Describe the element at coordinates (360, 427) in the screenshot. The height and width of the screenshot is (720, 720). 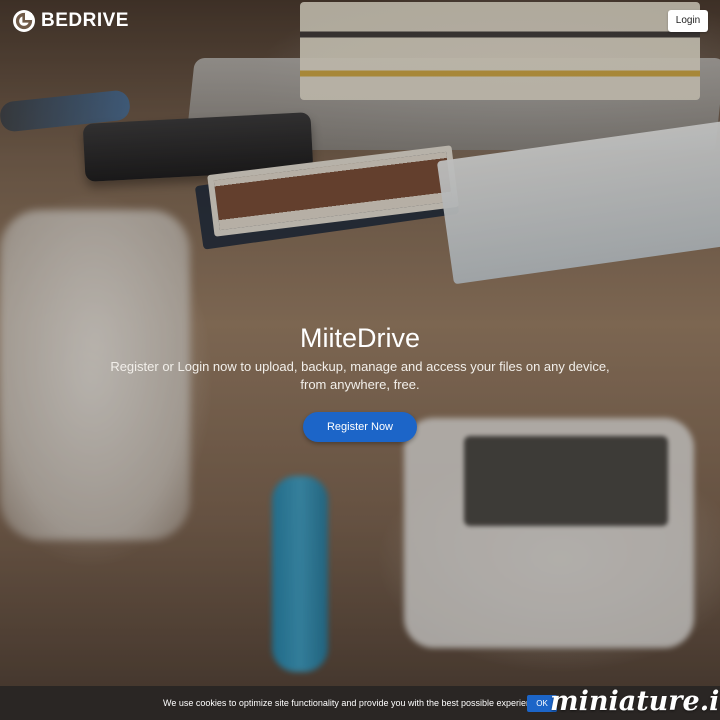
I see `register-now-button: Register Now` at that location.